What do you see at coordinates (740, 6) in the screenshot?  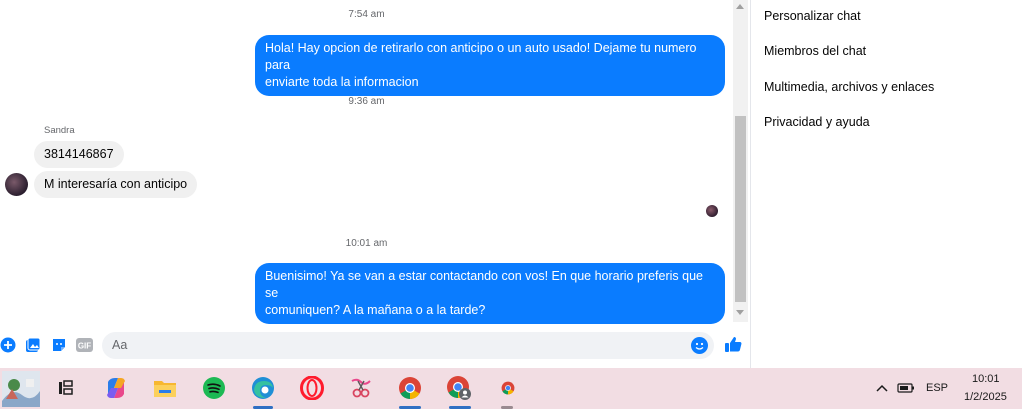 I see `scroll-up-icon` at bounding box center [740, 6].